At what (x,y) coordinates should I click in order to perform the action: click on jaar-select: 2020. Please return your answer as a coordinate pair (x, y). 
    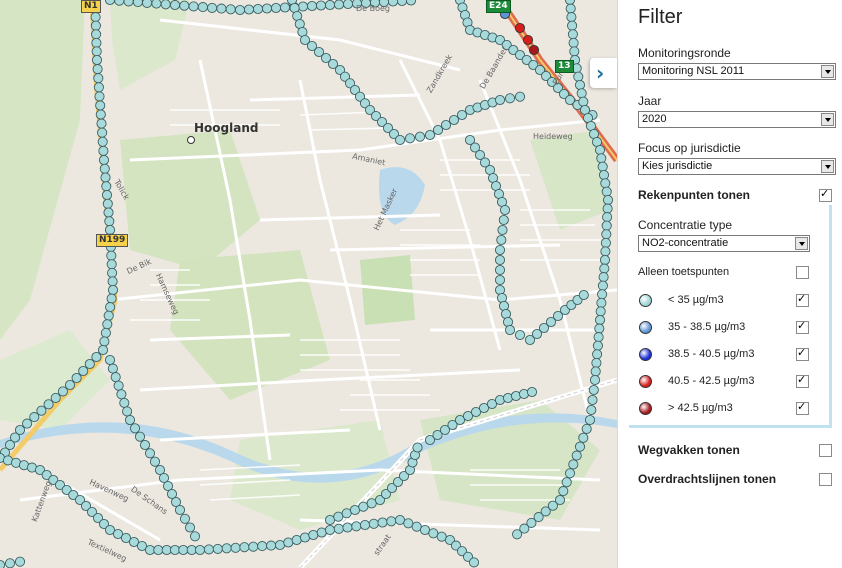
    Looking at the image, I should click on (737, 119).